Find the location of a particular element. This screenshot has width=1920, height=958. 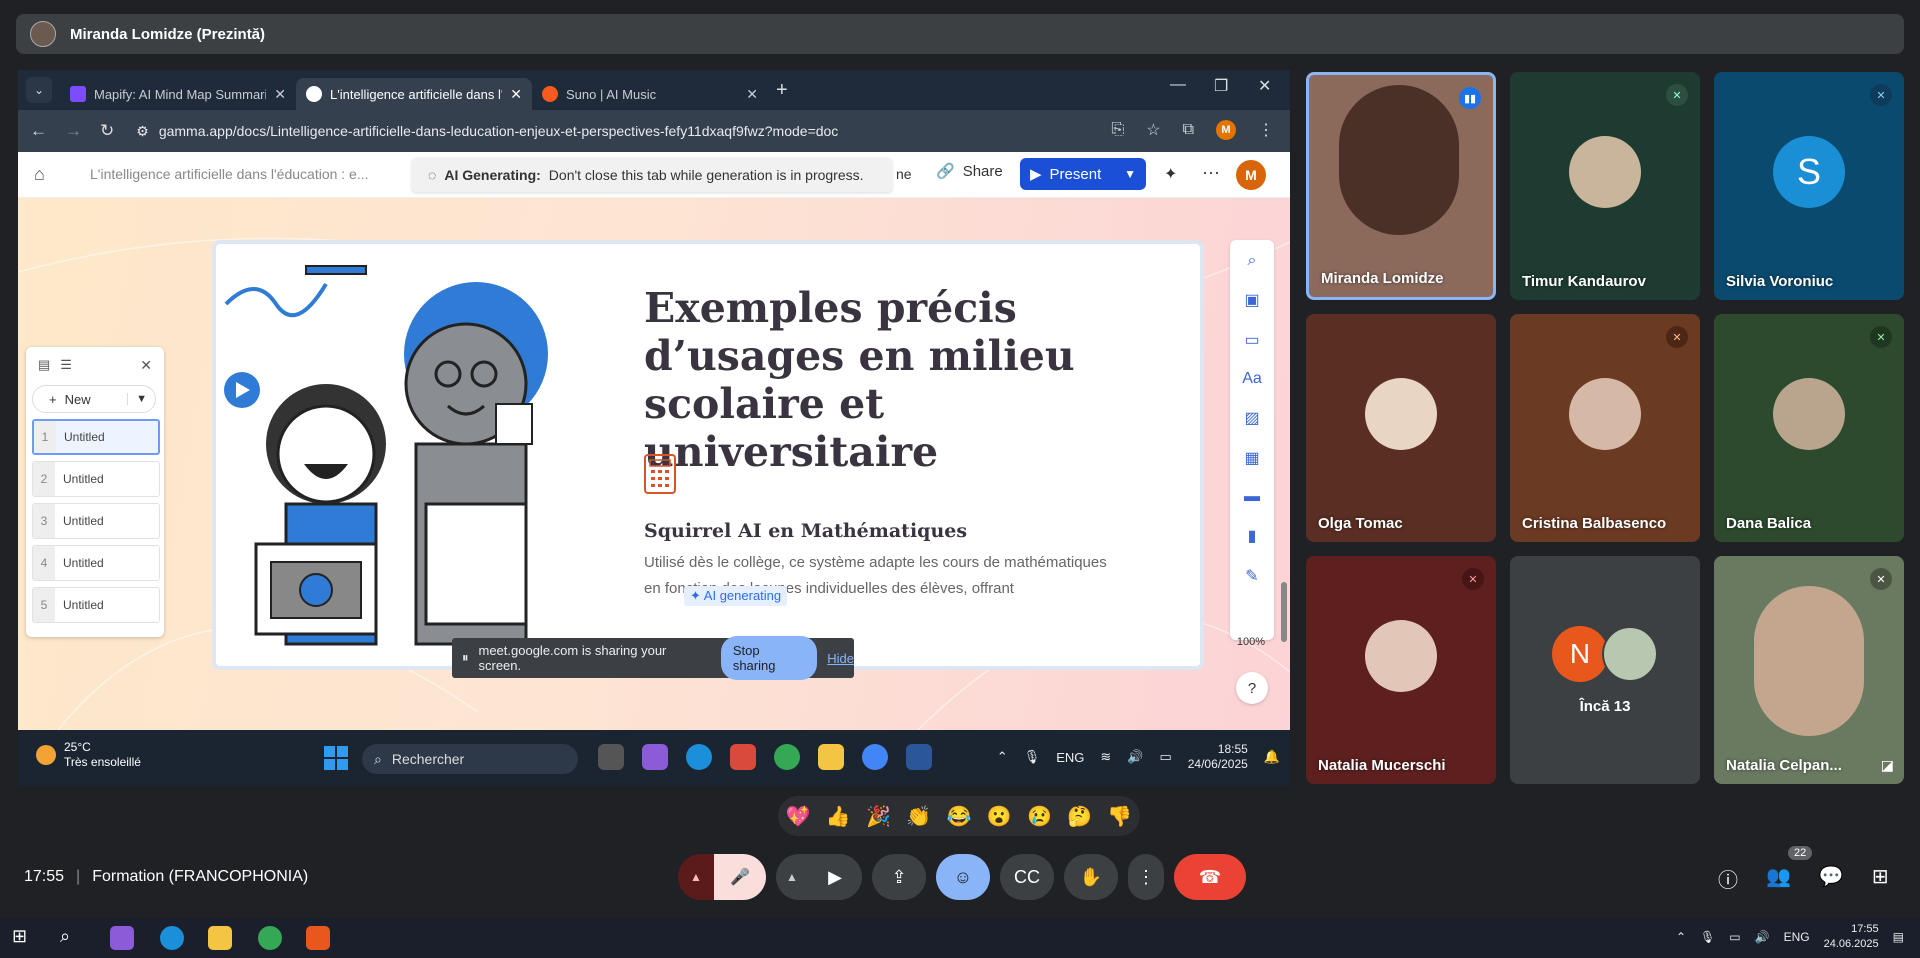

chat-icon: 💬 is located at coordinates (1831, 878).